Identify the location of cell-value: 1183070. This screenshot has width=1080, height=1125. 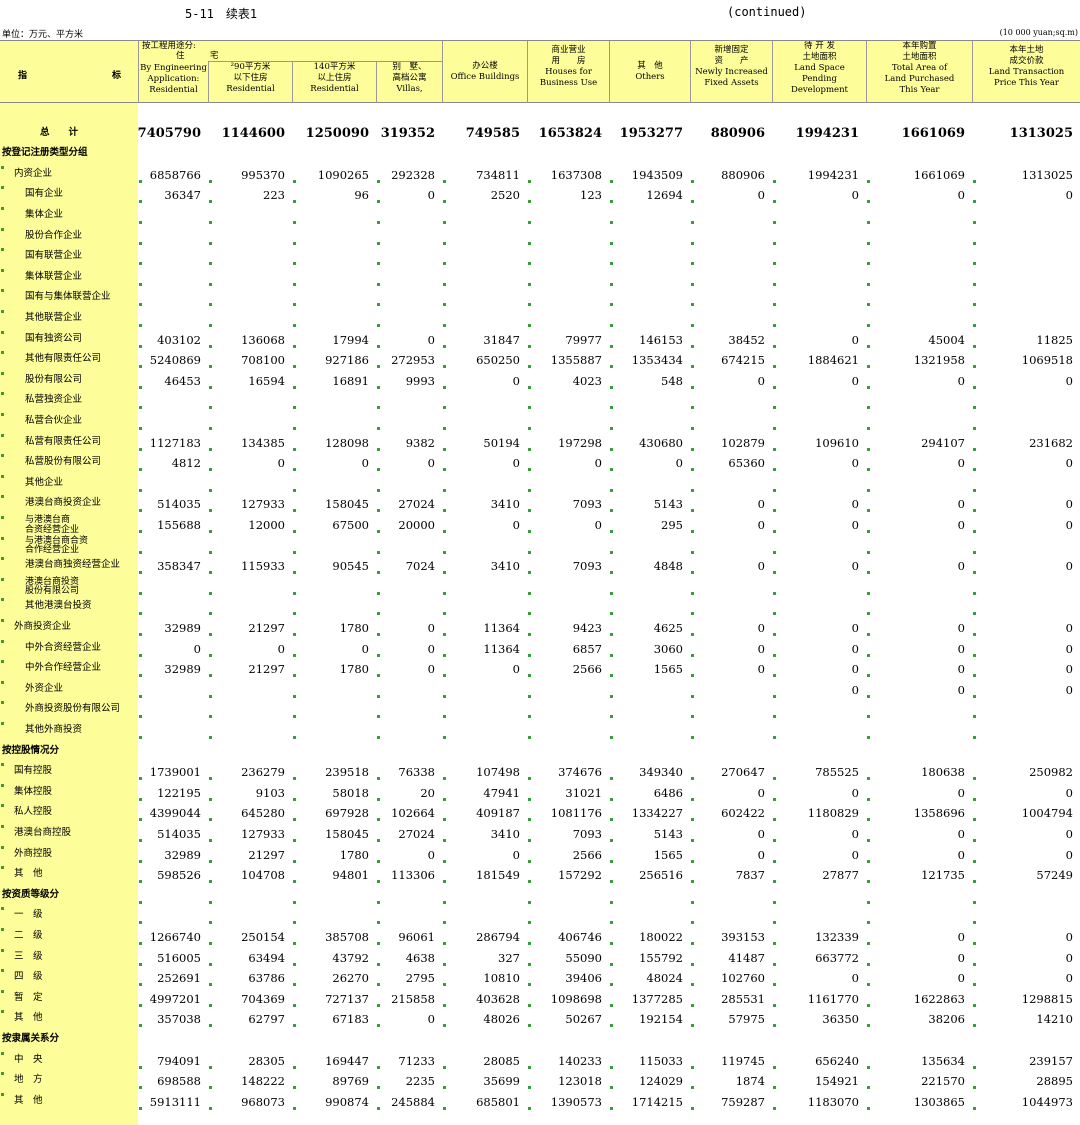
(833, 1101).